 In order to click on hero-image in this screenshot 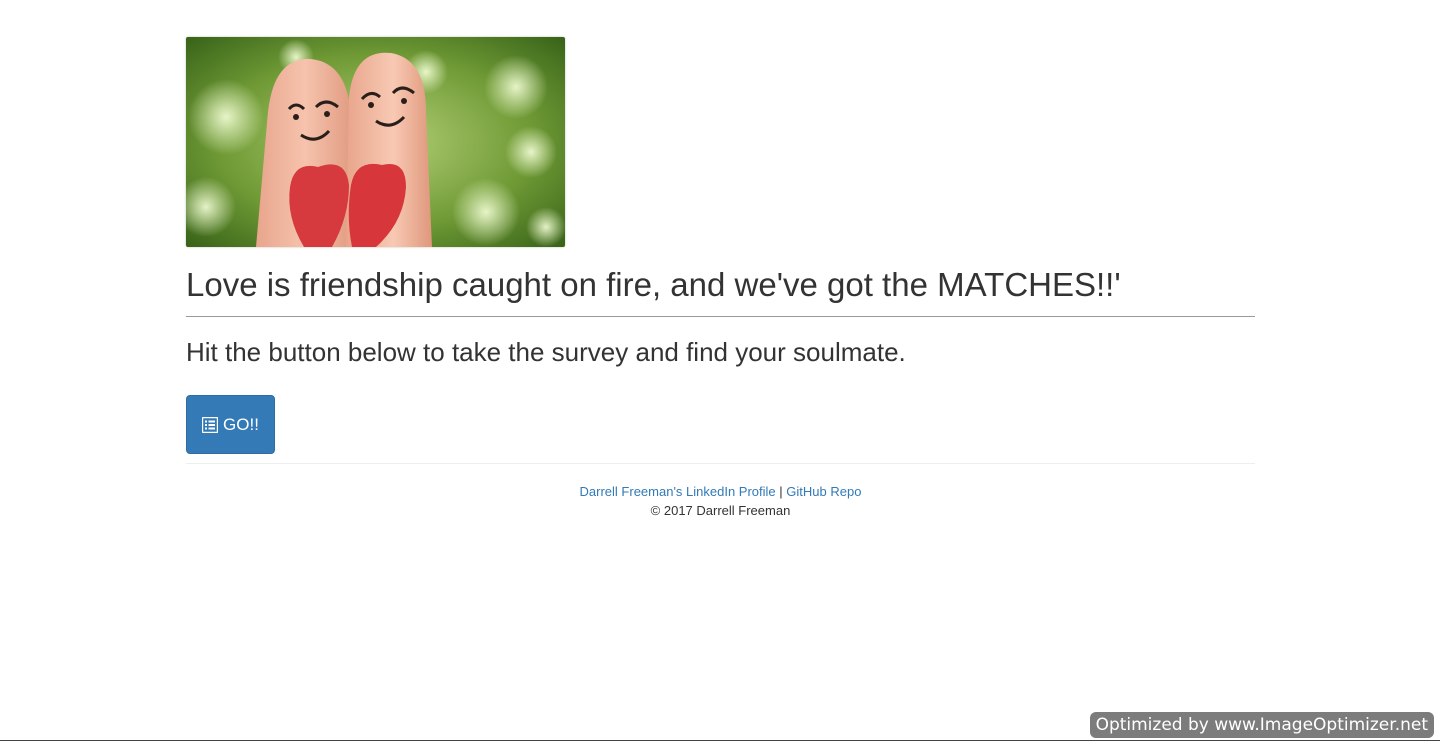, I will do `click(375, 142)`.